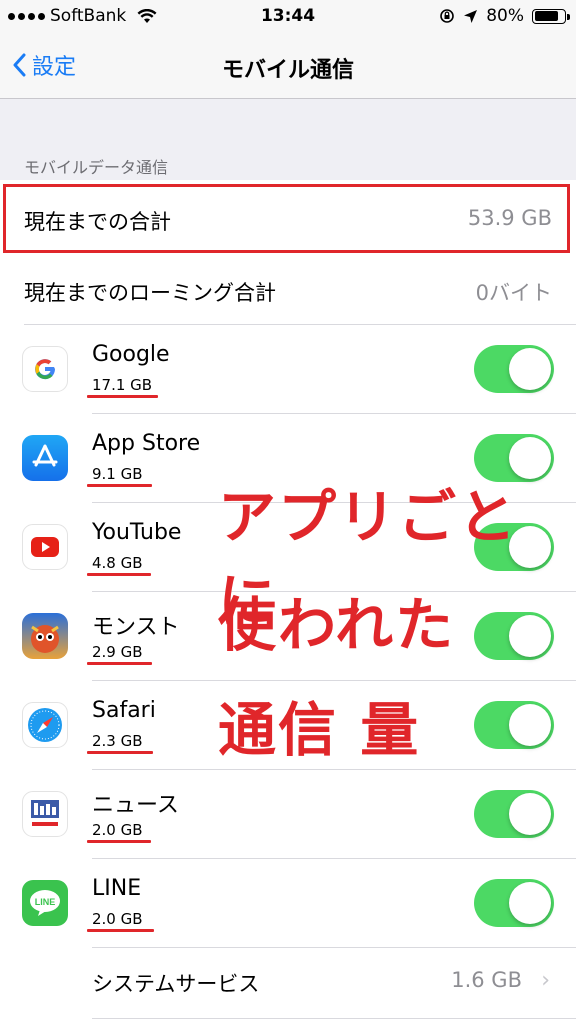 Image resolution: width=576 pixels, height=1024 pixels. I want to click on app-row-google: Google 17.1 GB, so click(288, 369).